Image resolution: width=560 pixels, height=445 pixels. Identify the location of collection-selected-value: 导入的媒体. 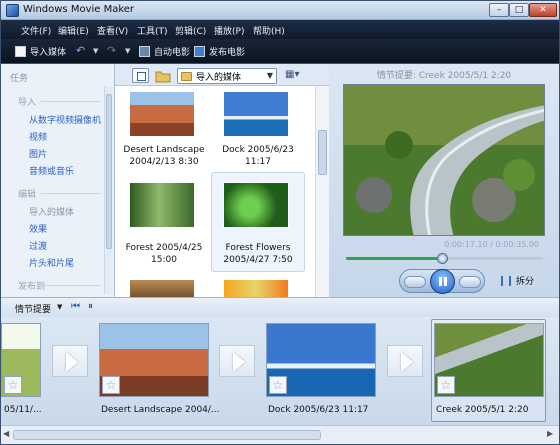
(219, 77).